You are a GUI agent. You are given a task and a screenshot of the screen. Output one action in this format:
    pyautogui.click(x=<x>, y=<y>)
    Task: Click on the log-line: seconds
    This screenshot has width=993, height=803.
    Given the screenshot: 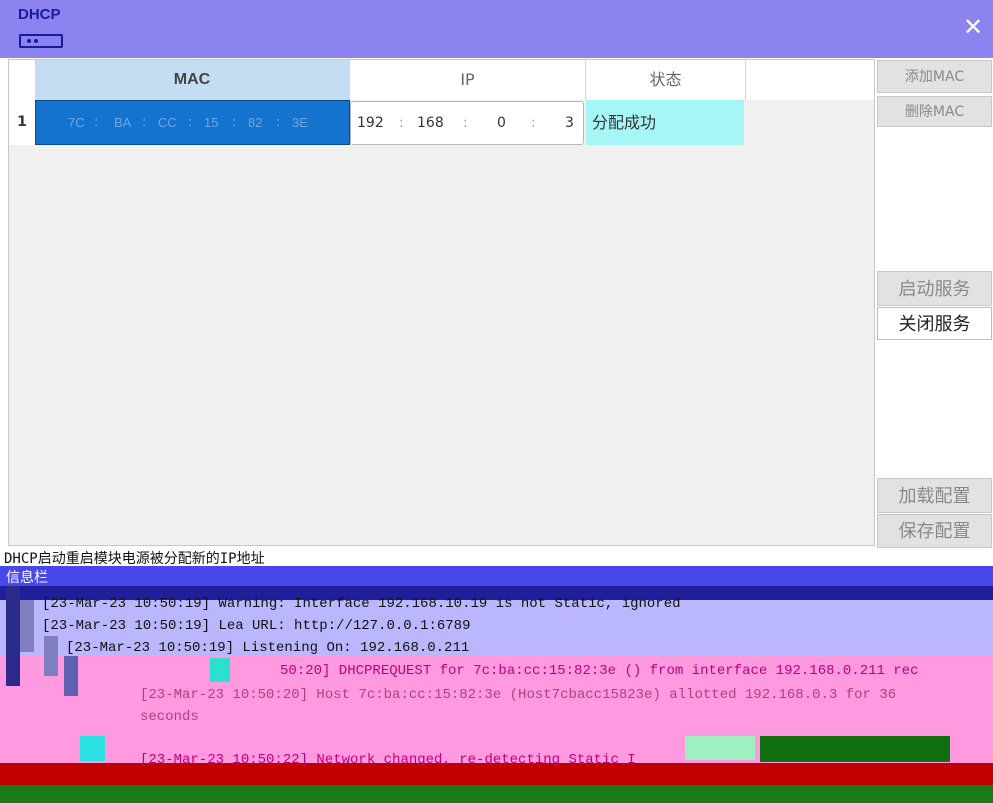 What is the action you would take?
    pyautogui.click(x=169, y=717)
    